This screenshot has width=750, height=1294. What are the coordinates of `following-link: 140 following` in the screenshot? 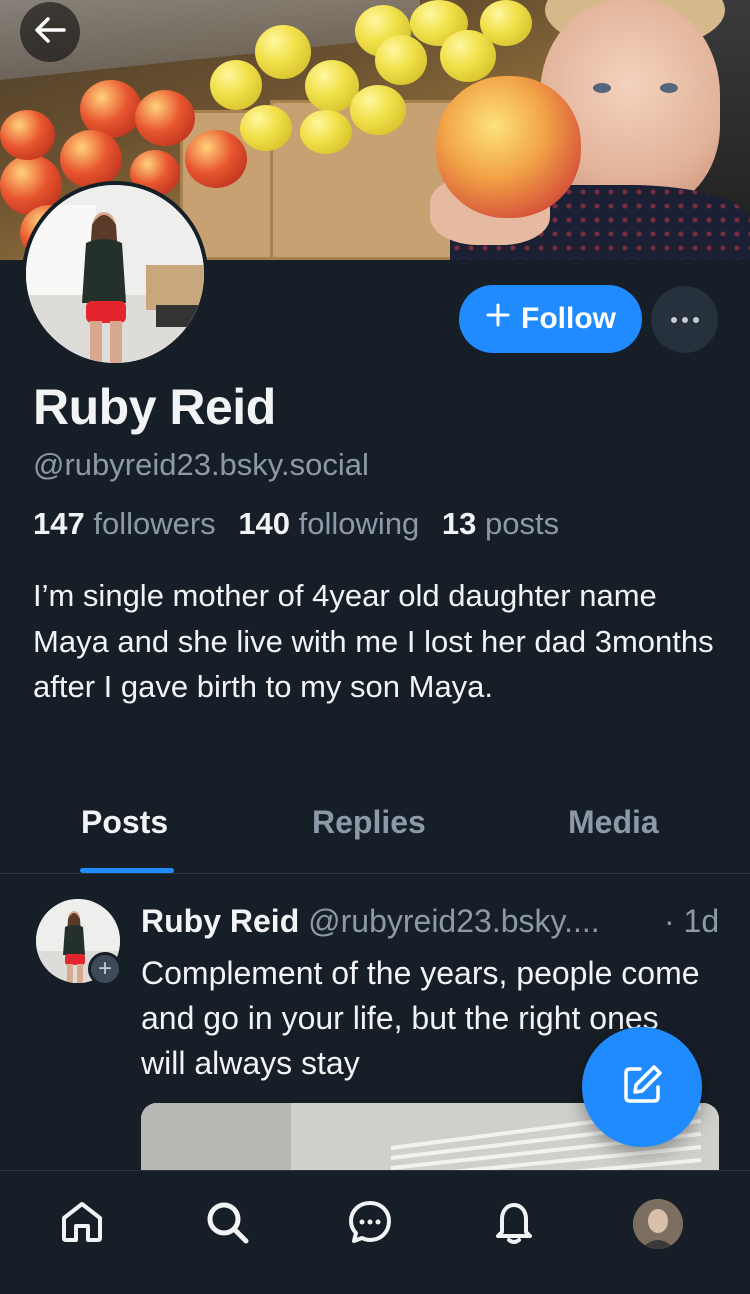 It's located at (328, 523).